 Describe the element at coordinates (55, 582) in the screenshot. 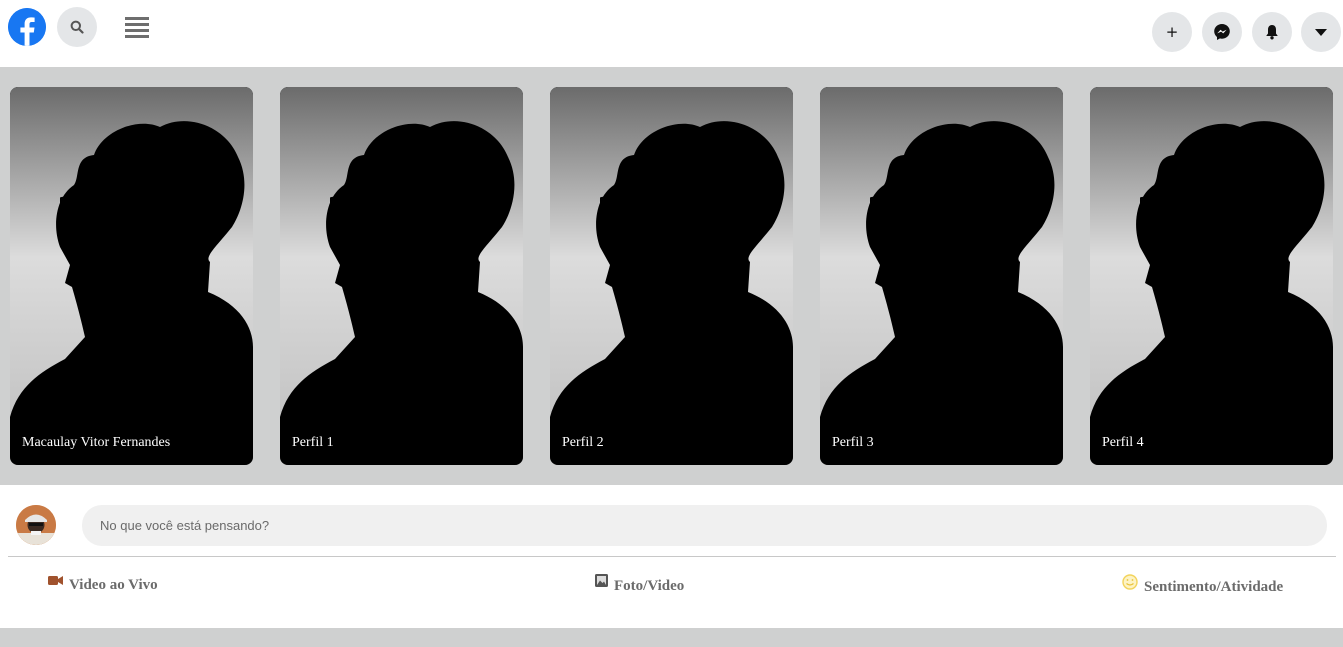

I see `video-camera-icon` at that location.